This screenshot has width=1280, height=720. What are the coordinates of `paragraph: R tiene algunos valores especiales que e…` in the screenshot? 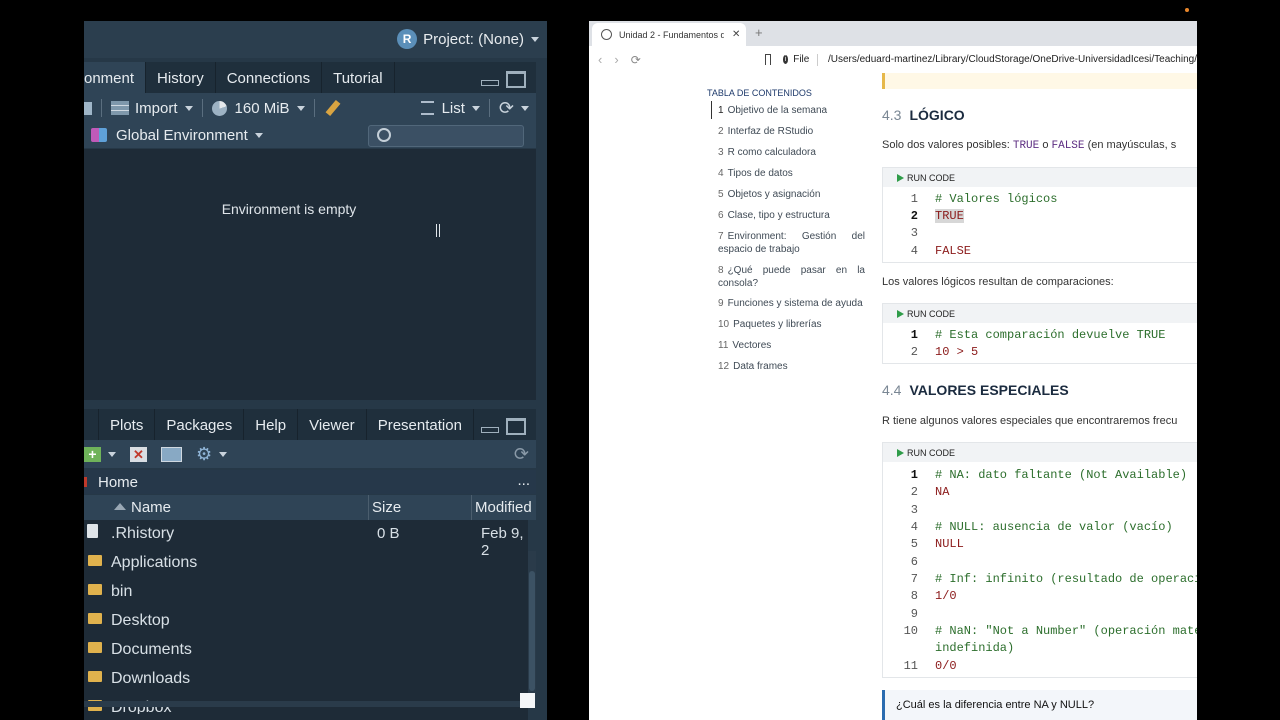 It's located at (1030, 421).